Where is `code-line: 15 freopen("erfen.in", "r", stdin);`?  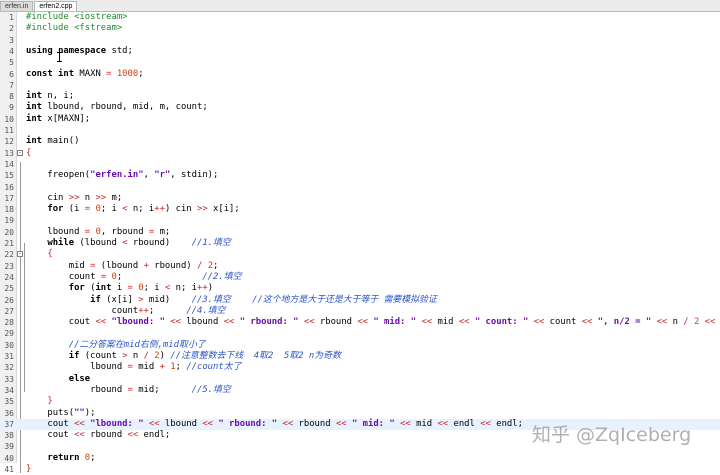
code-line: 15 freopen("erfen.in", "r", stdin); is located at coordinates (360, 175).